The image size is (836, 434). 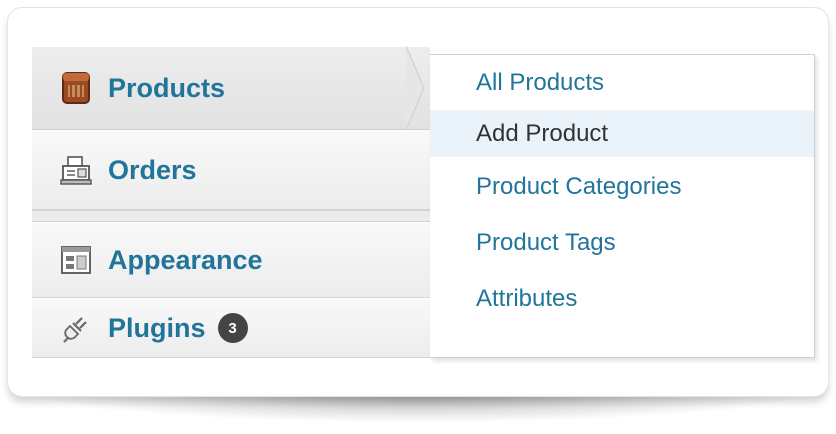 What do you see at coordinates (152, 169) in the screenshot?
I see `menu-label-orders: Orders` at bounding box center [152, 169].